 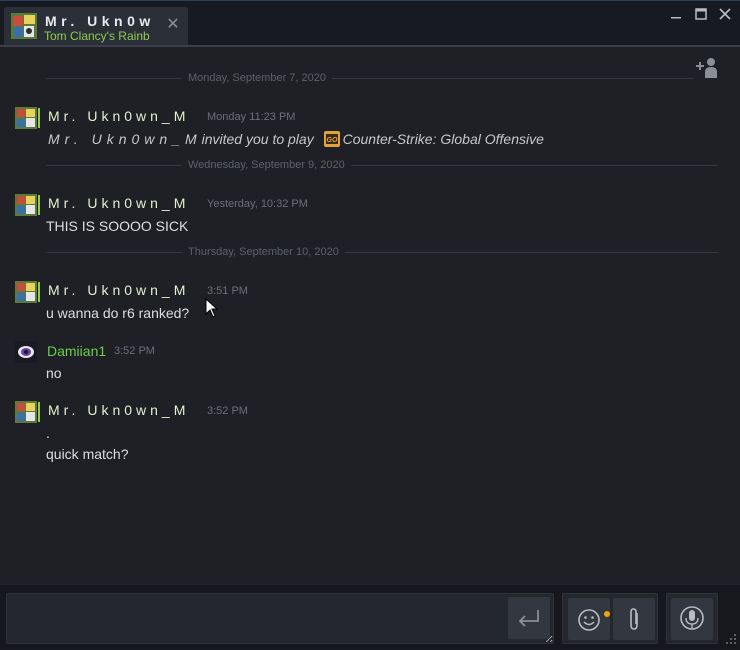 What do you see at coordinates (24, 26) in the screenshot?
I see `friend-avatar` at bounding box center [24, 26].